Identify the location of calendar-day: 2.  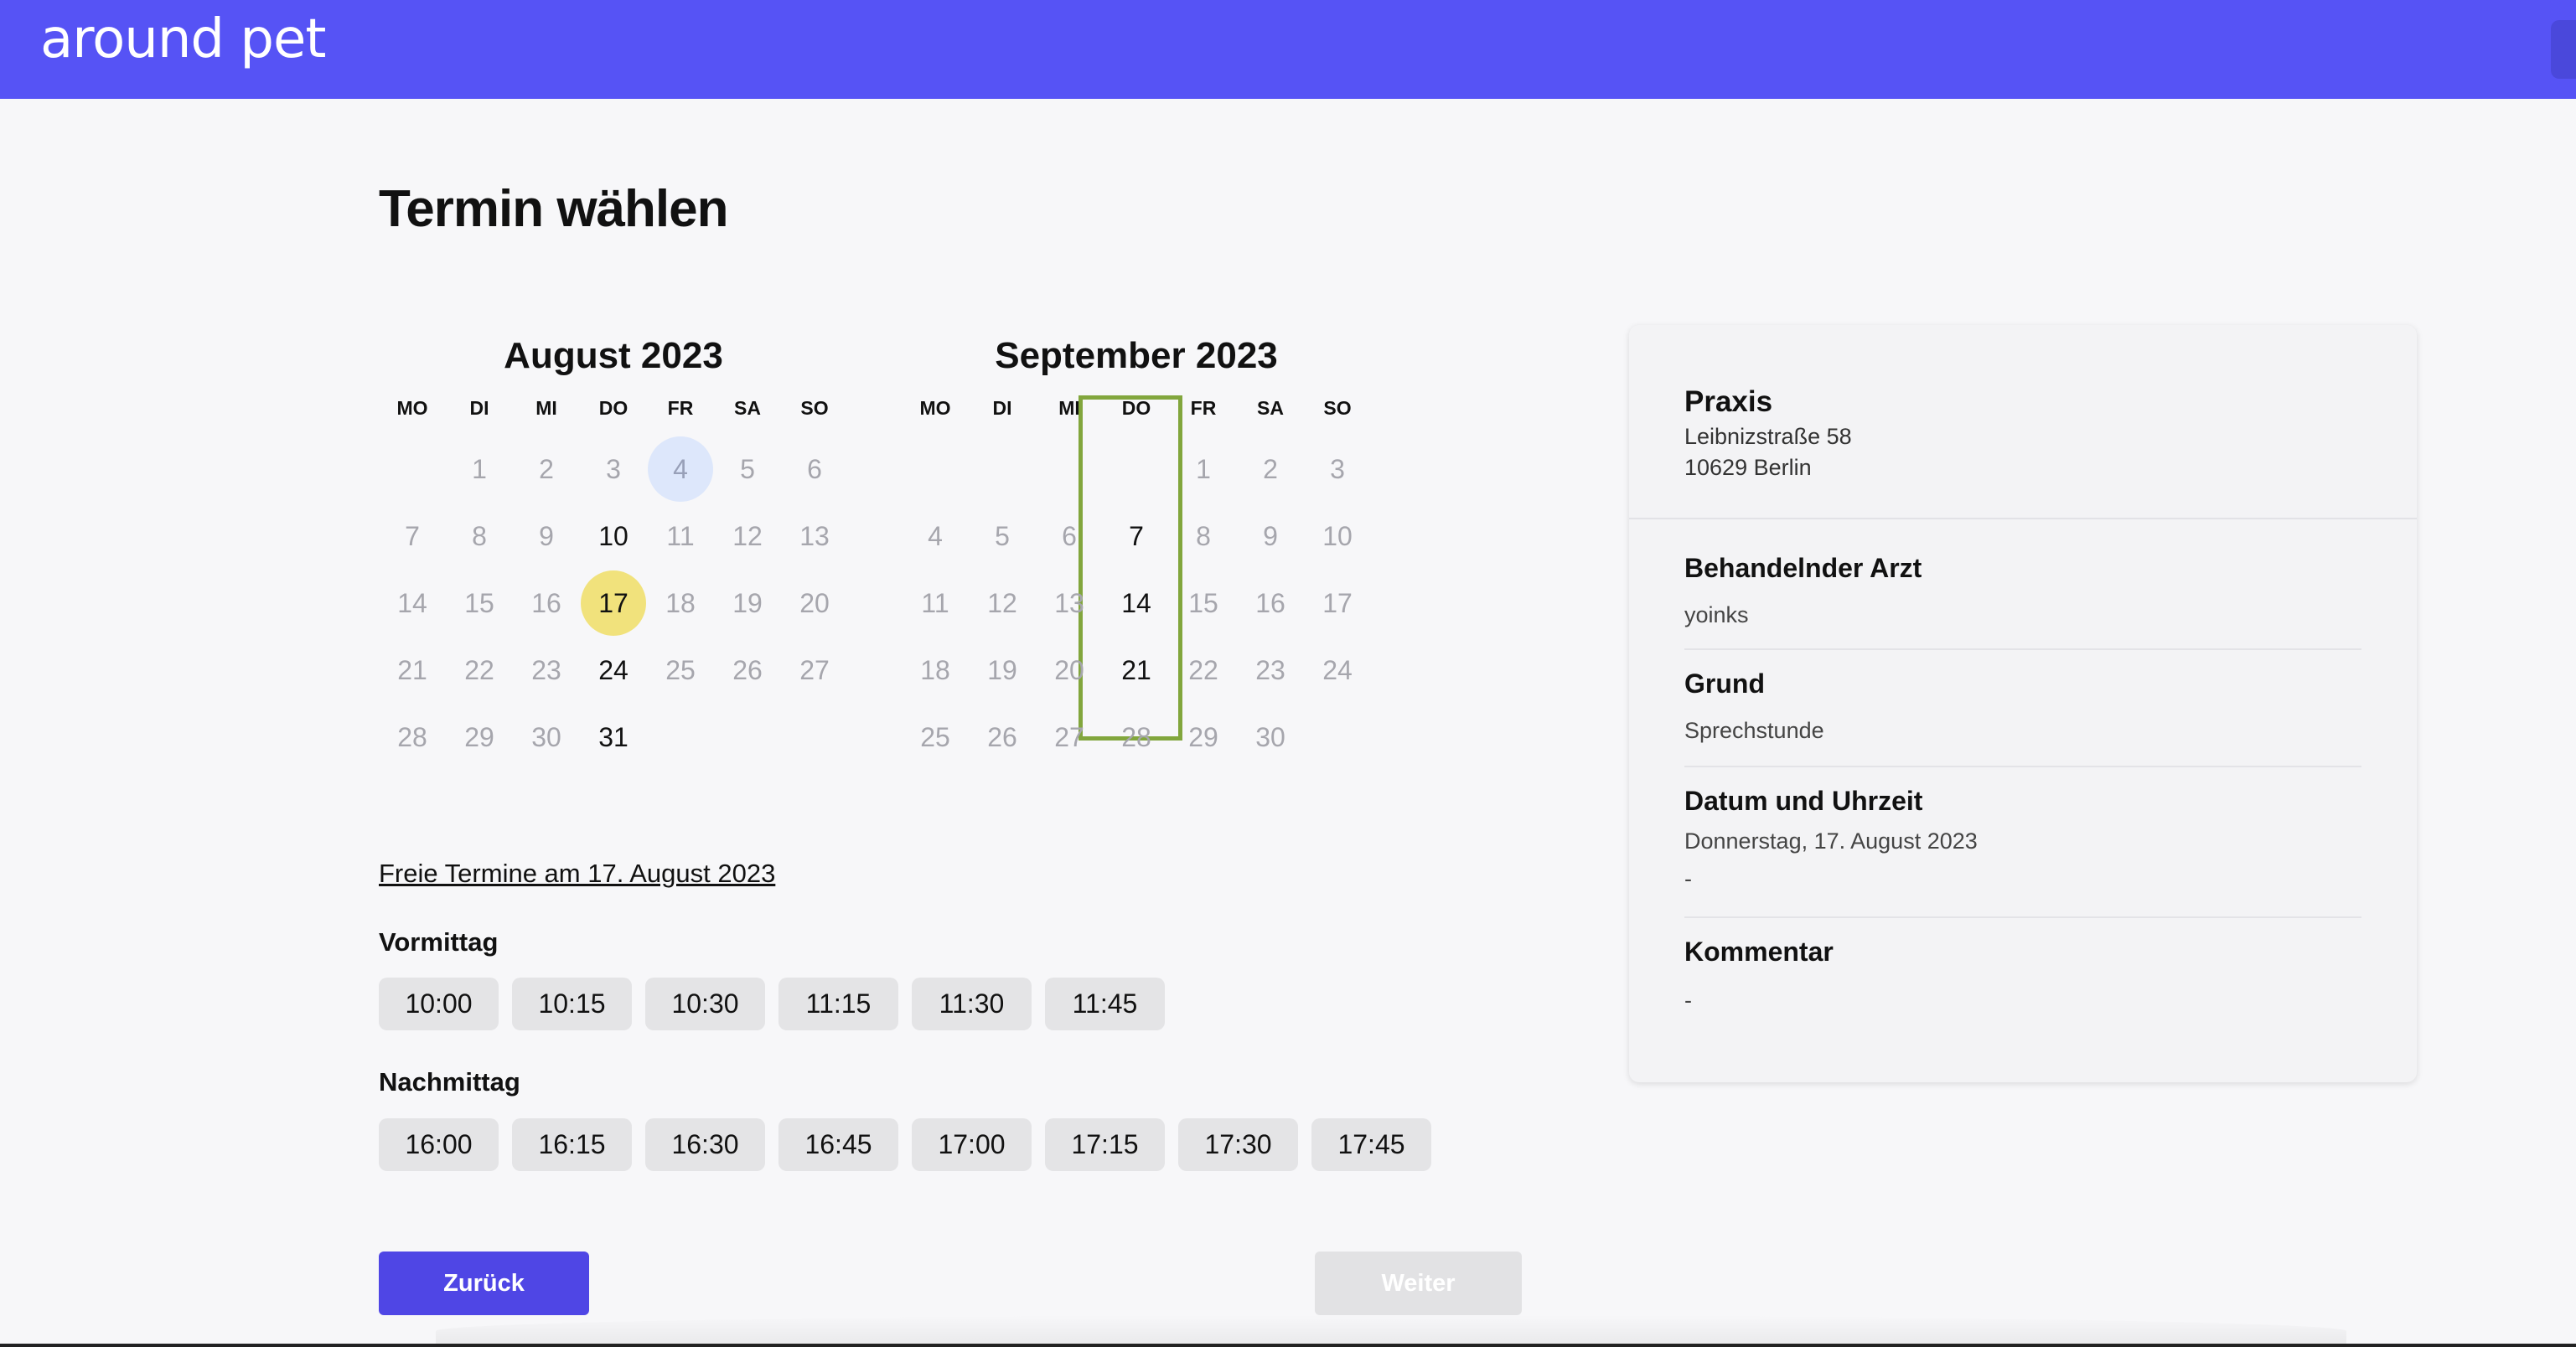
(1270, 469).